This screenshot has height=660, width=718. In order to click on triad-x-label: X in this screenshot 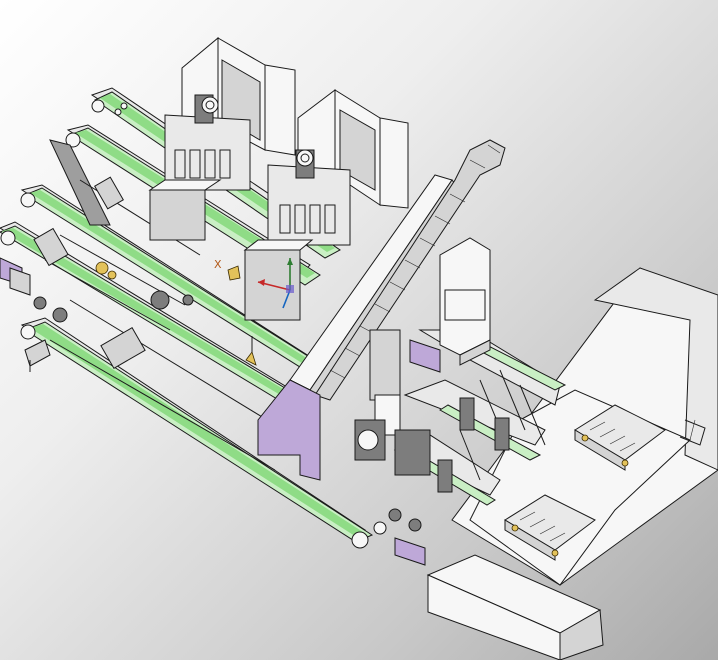, I will do `click(218, 264)`.